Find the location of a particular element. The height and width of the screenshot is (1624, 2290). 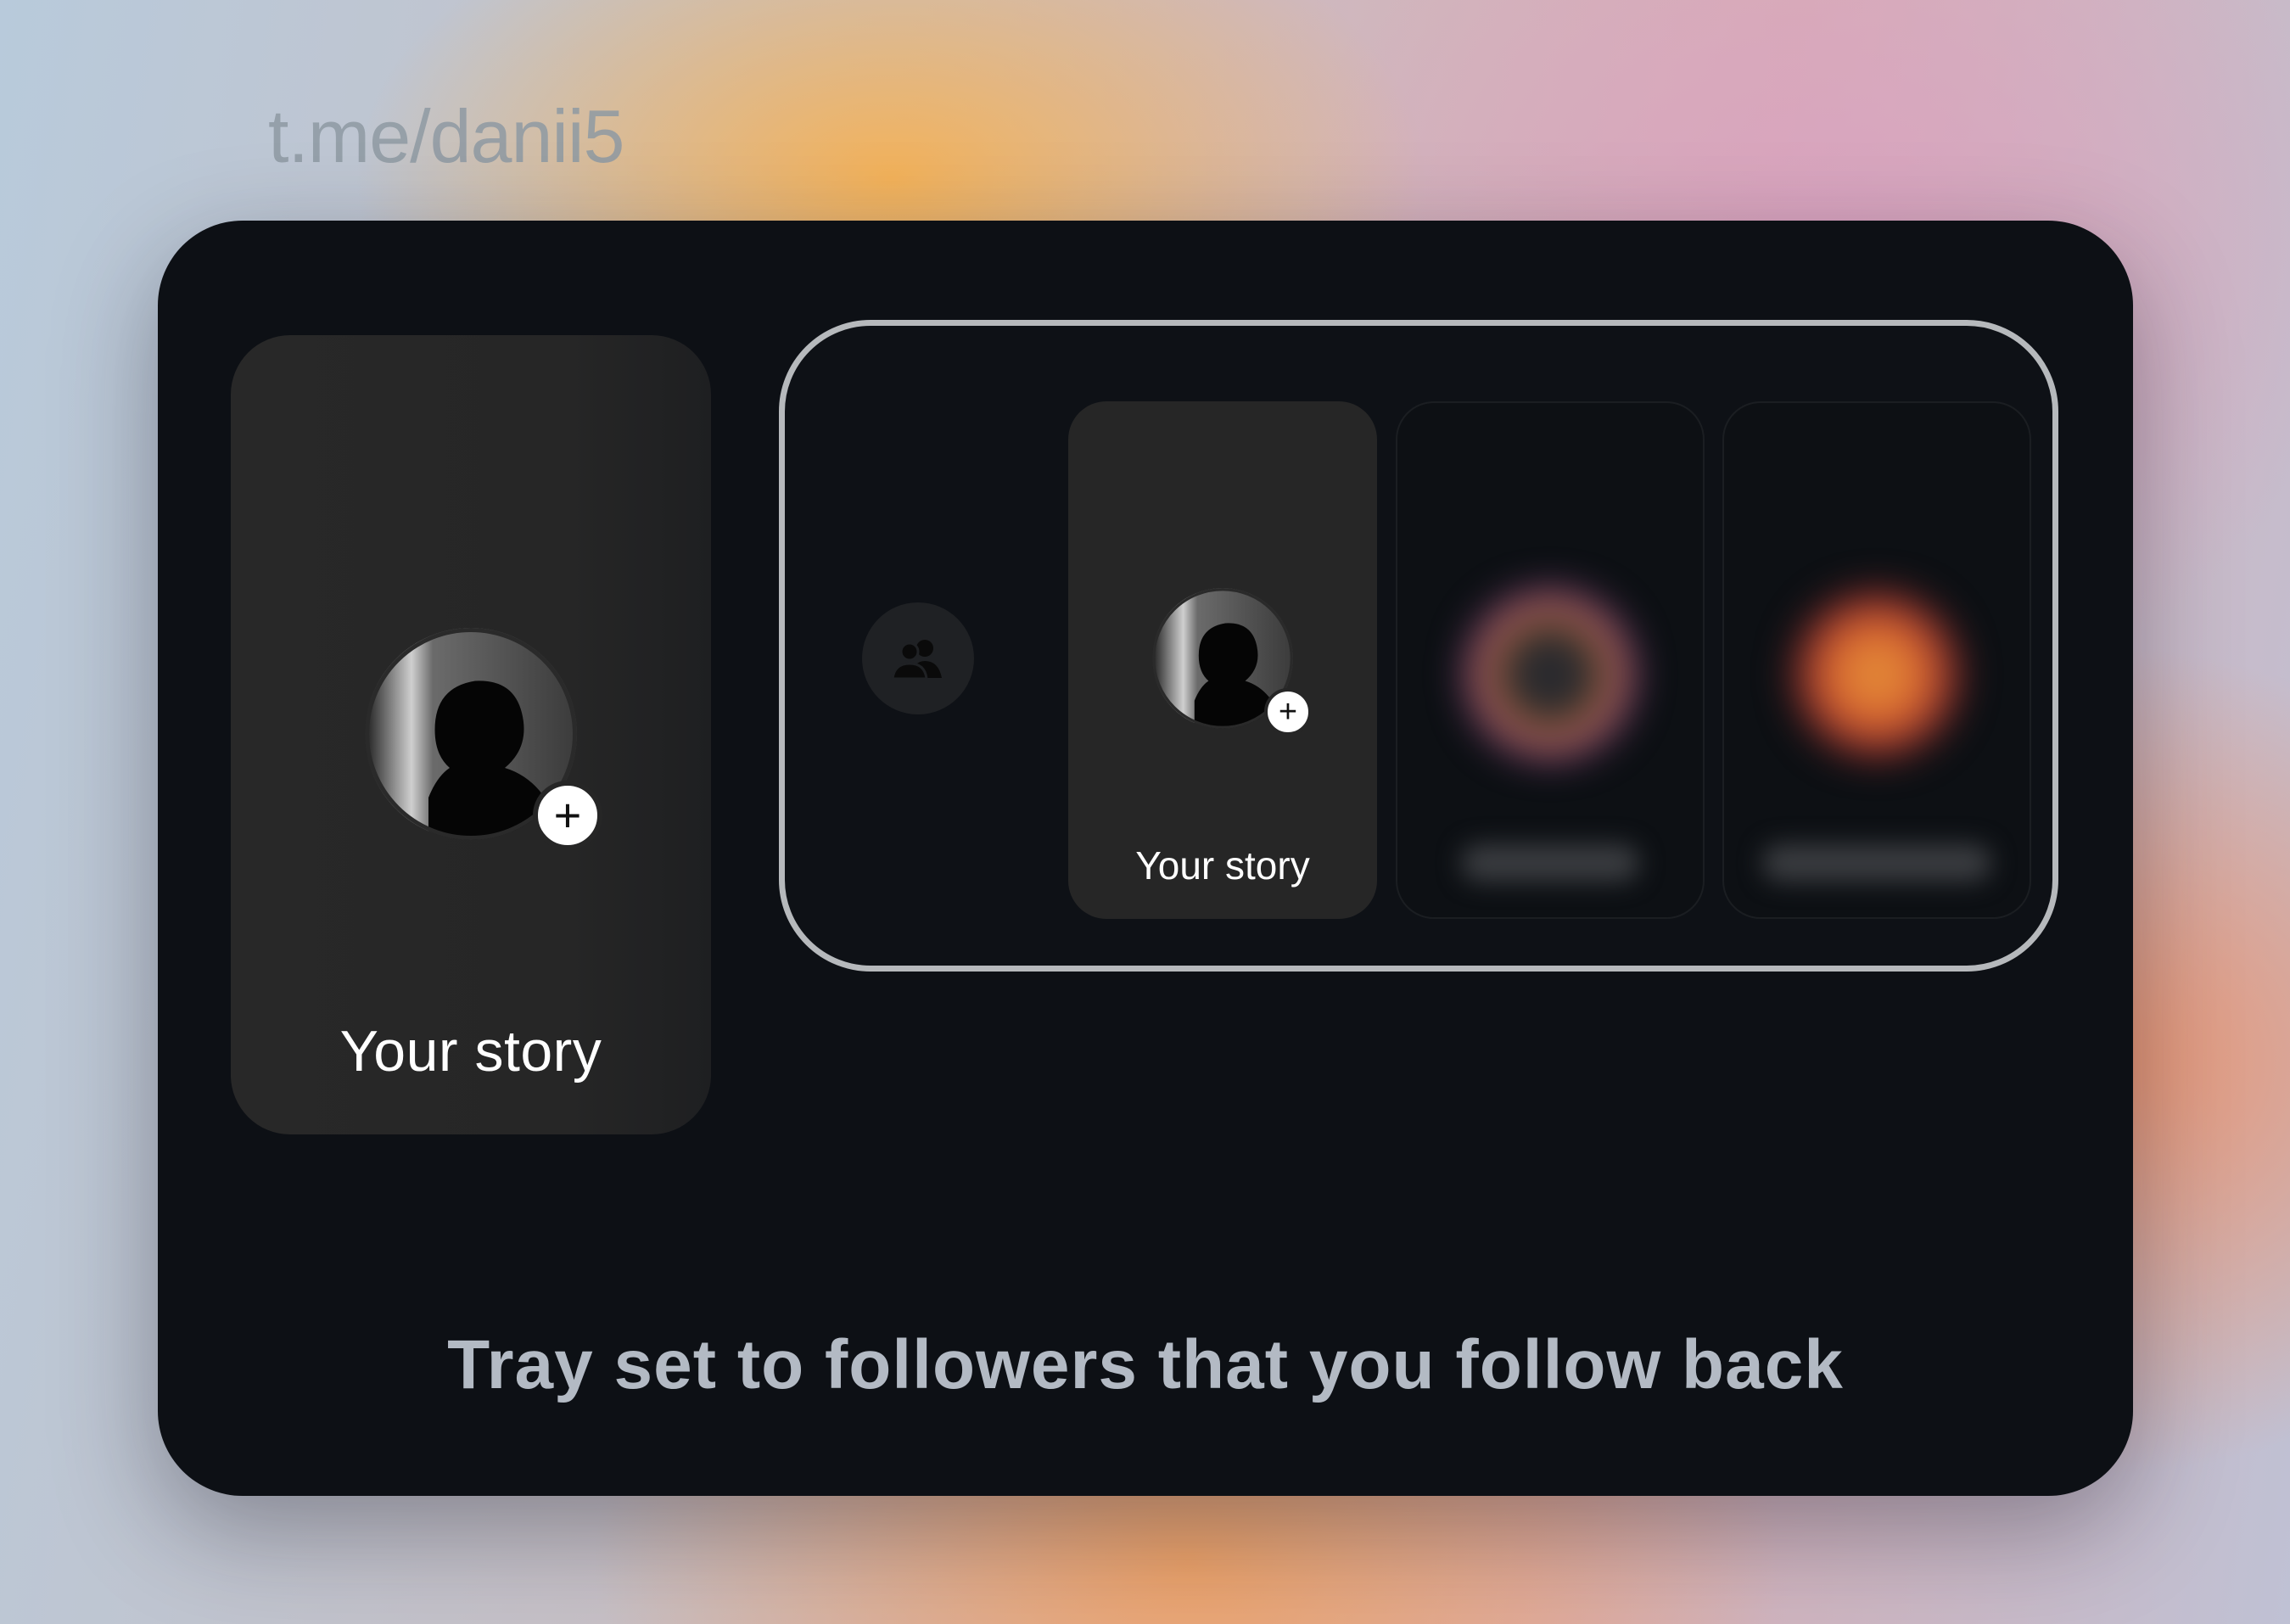

watermark-text: t.me/danii5 is located at coordinates (446, 136).